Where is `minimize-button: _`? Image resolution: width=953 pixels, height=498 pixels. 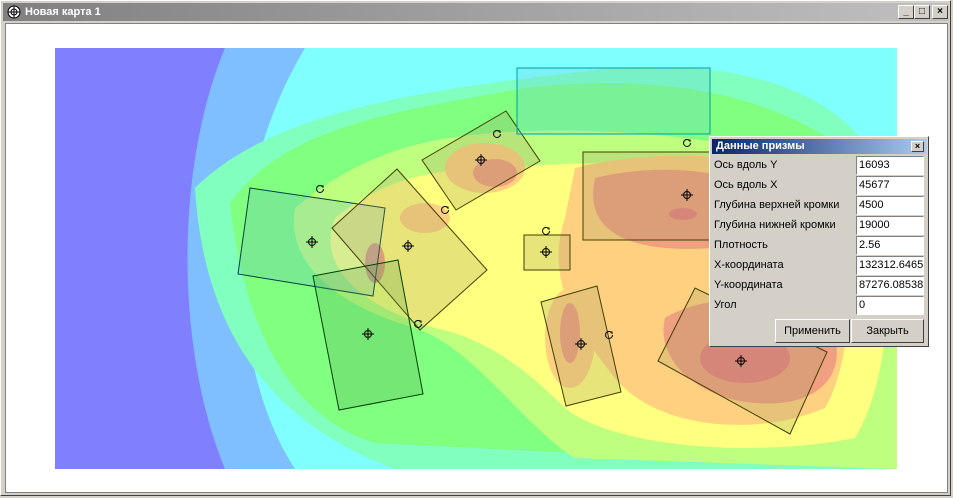 minimize-button: _ is located at coordinates (906, 12).